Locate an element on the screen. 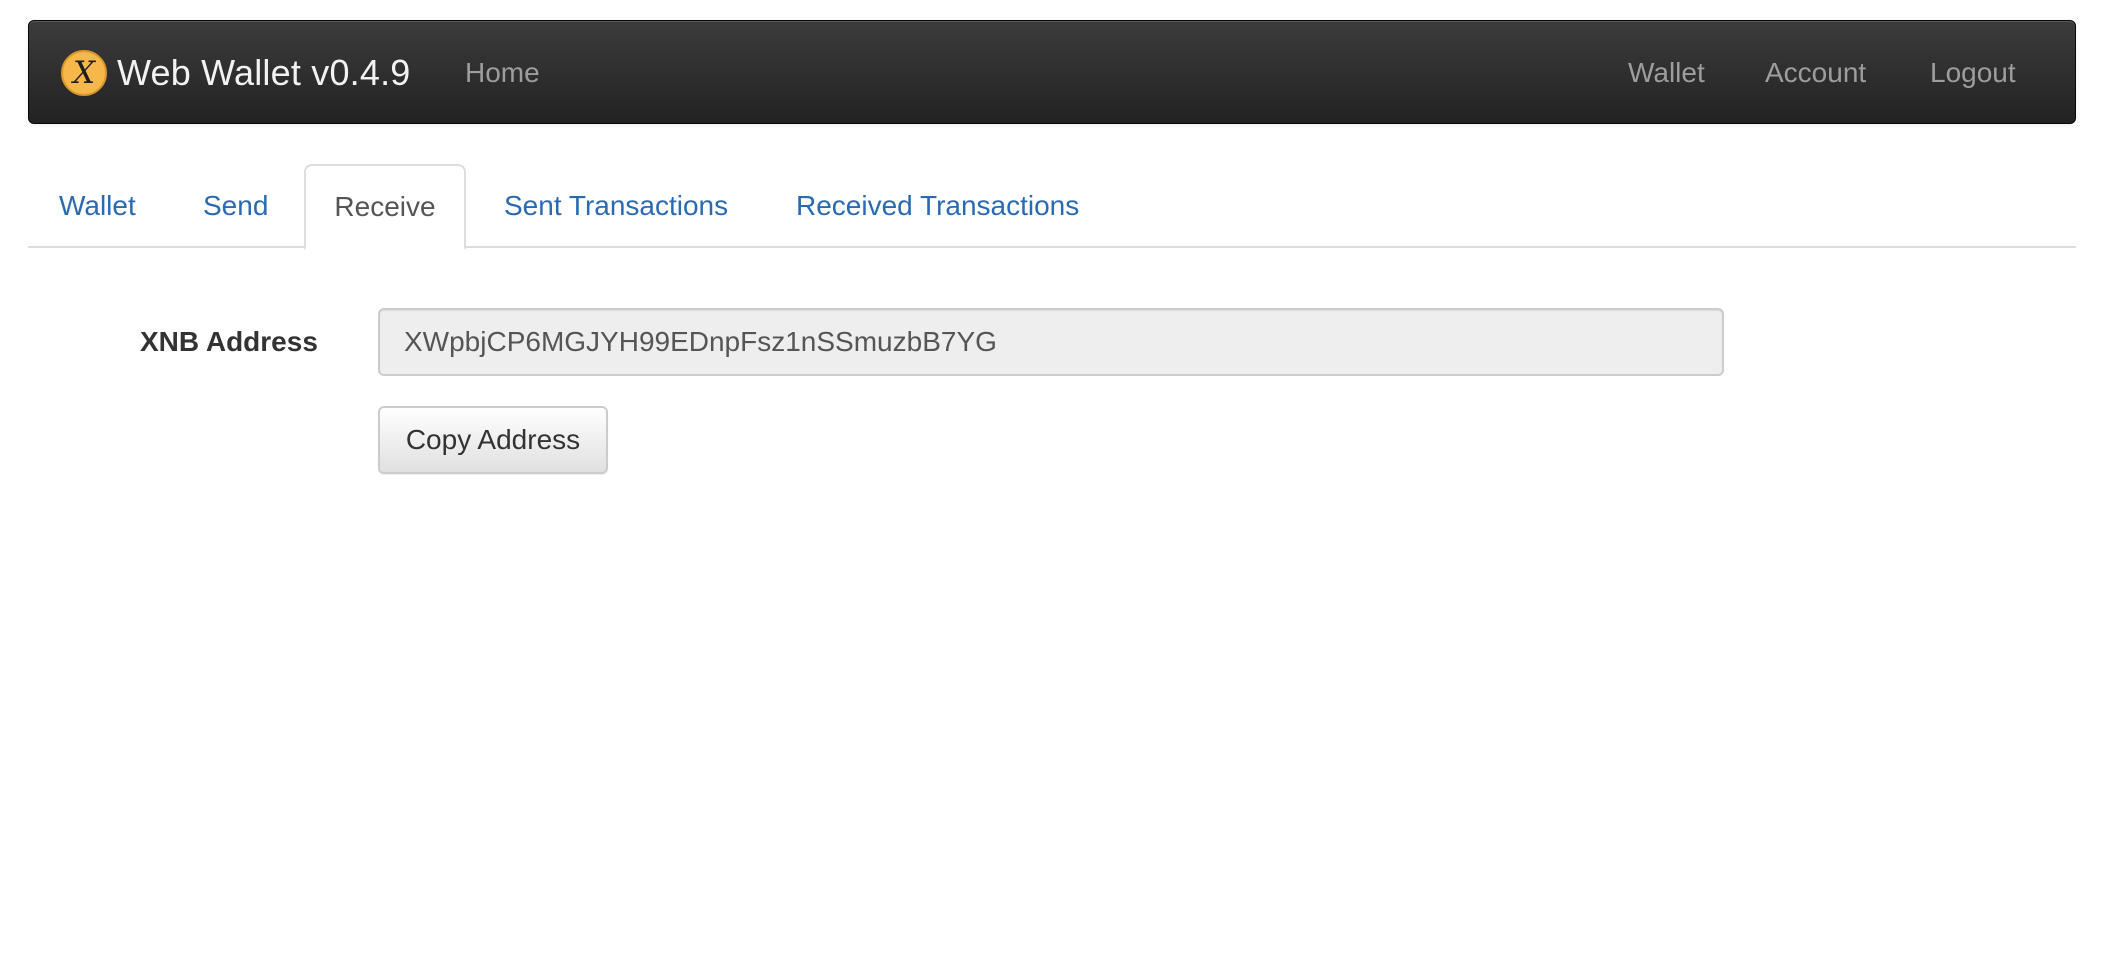 This screenshot has width=2104, height=974. tab-receive: Receive is located at coordinates (385, 207).